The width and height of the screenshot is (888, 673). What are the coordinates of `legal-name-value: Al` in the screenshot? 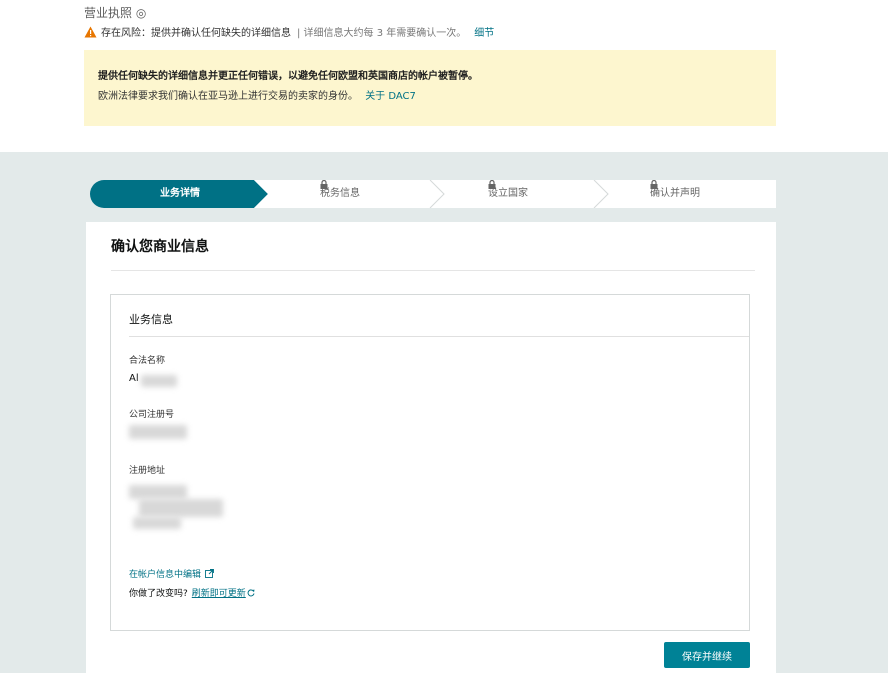 It's located at (134, 378).